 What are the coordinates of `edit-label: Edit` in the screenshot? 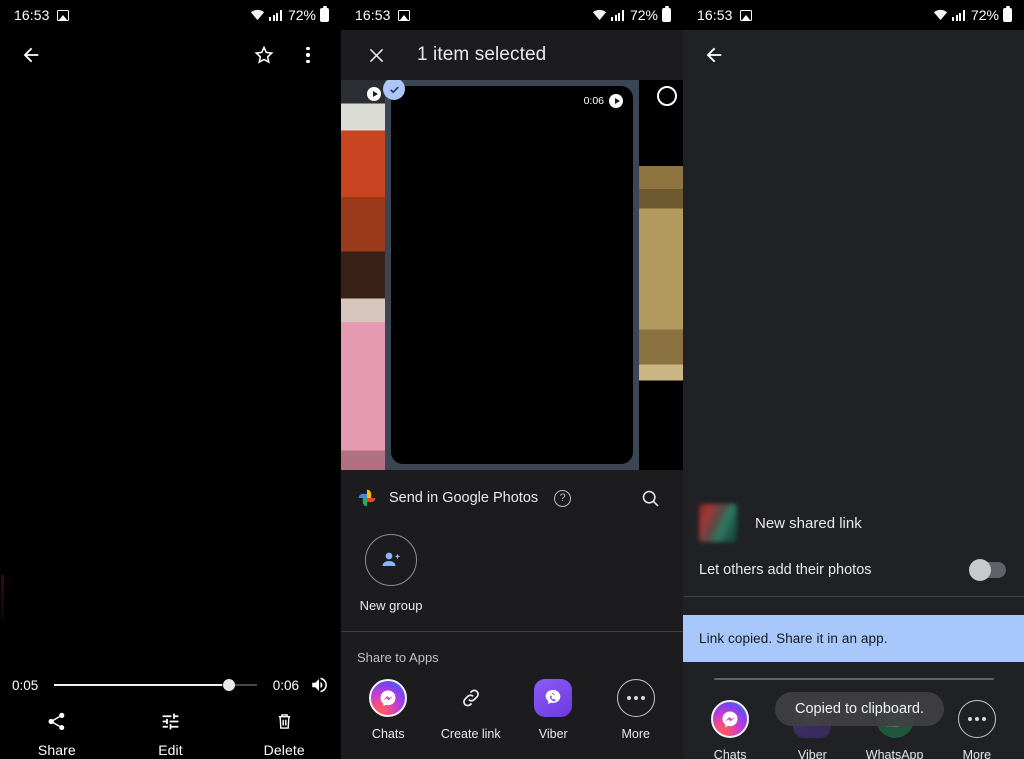 It's located at (170, 750).